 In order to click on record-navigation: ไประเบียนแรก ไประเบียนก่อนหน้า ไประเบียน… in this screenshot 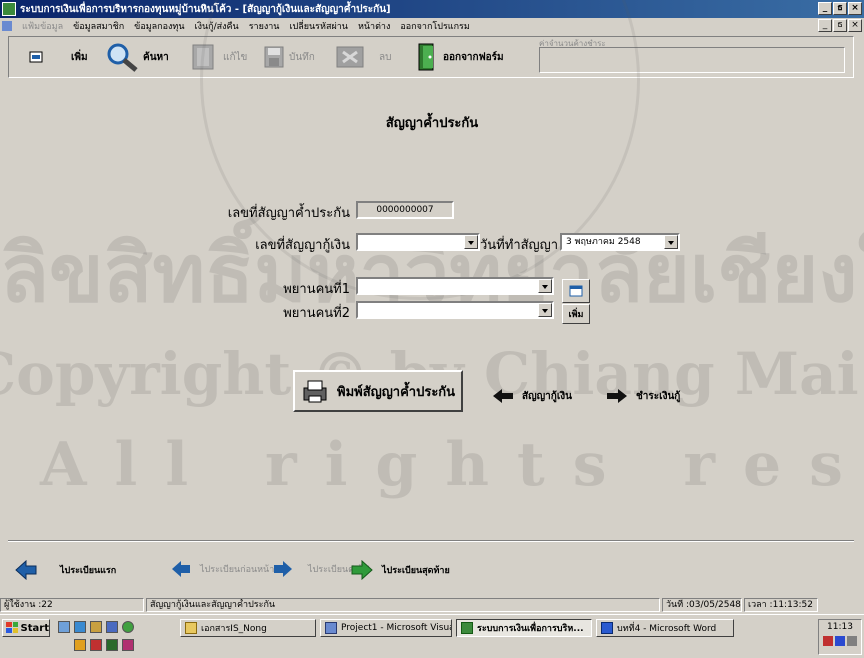, I will do `click(432, 571)`.